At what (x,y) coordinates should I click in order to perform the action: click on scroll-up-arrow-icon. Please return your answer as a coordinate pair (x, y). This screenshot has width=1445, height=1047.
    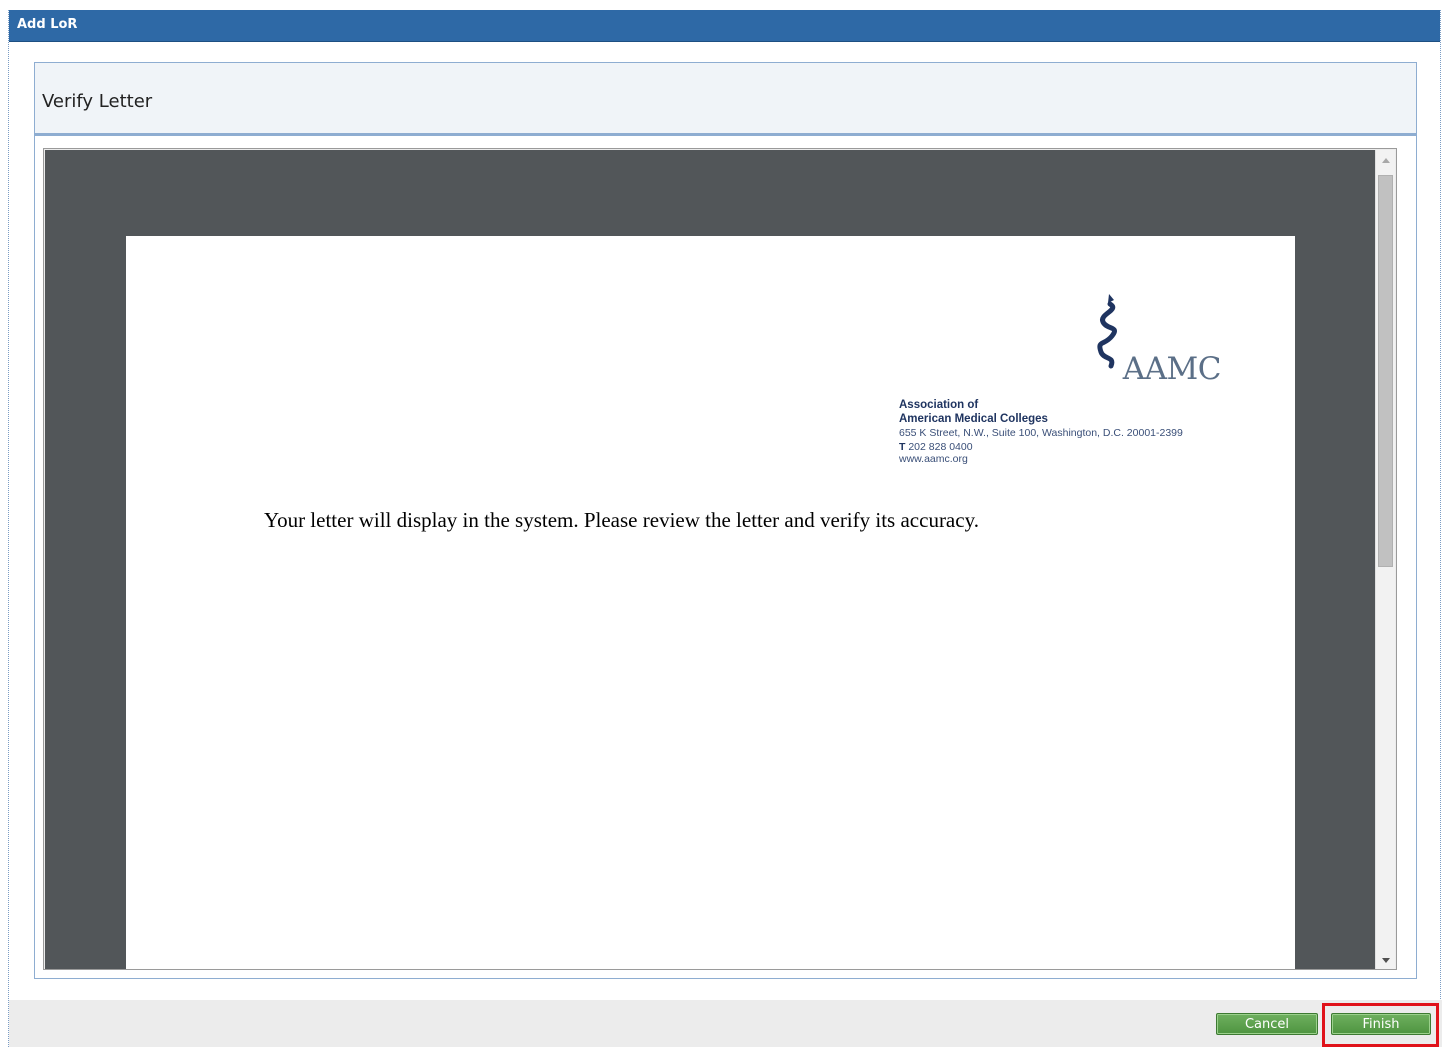
    Looking at the image, I should click on (1385, 160).